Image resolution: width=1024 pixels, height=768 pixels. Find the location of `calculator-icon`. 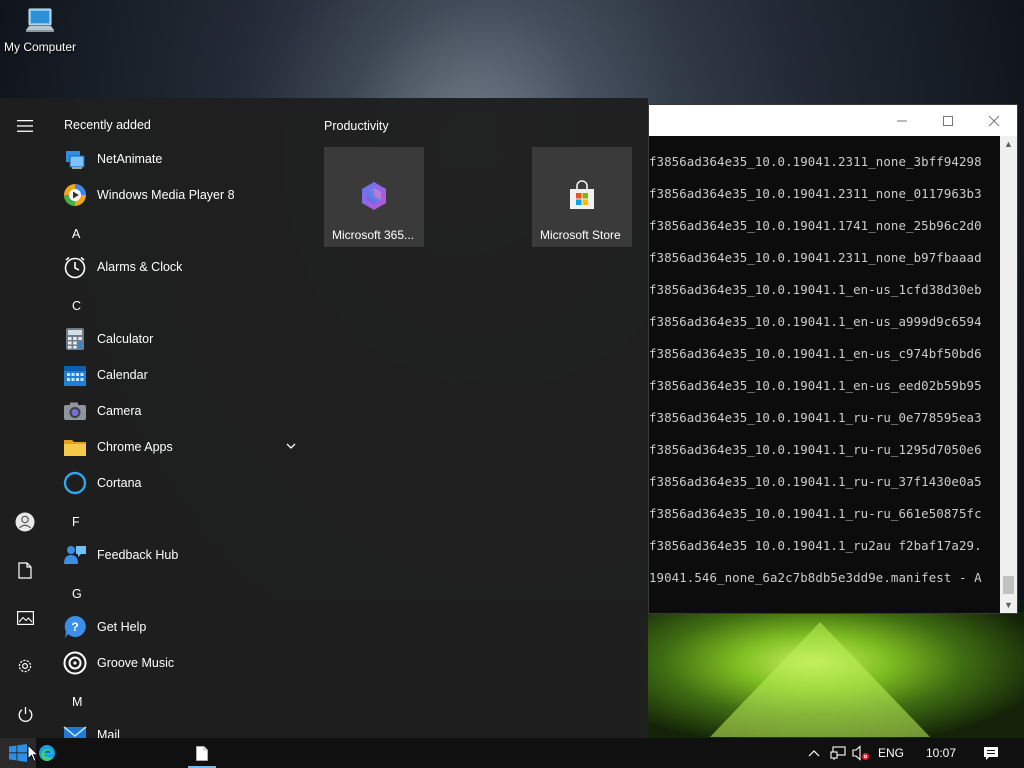

calculator-icon is located at coordinates (75, 339).